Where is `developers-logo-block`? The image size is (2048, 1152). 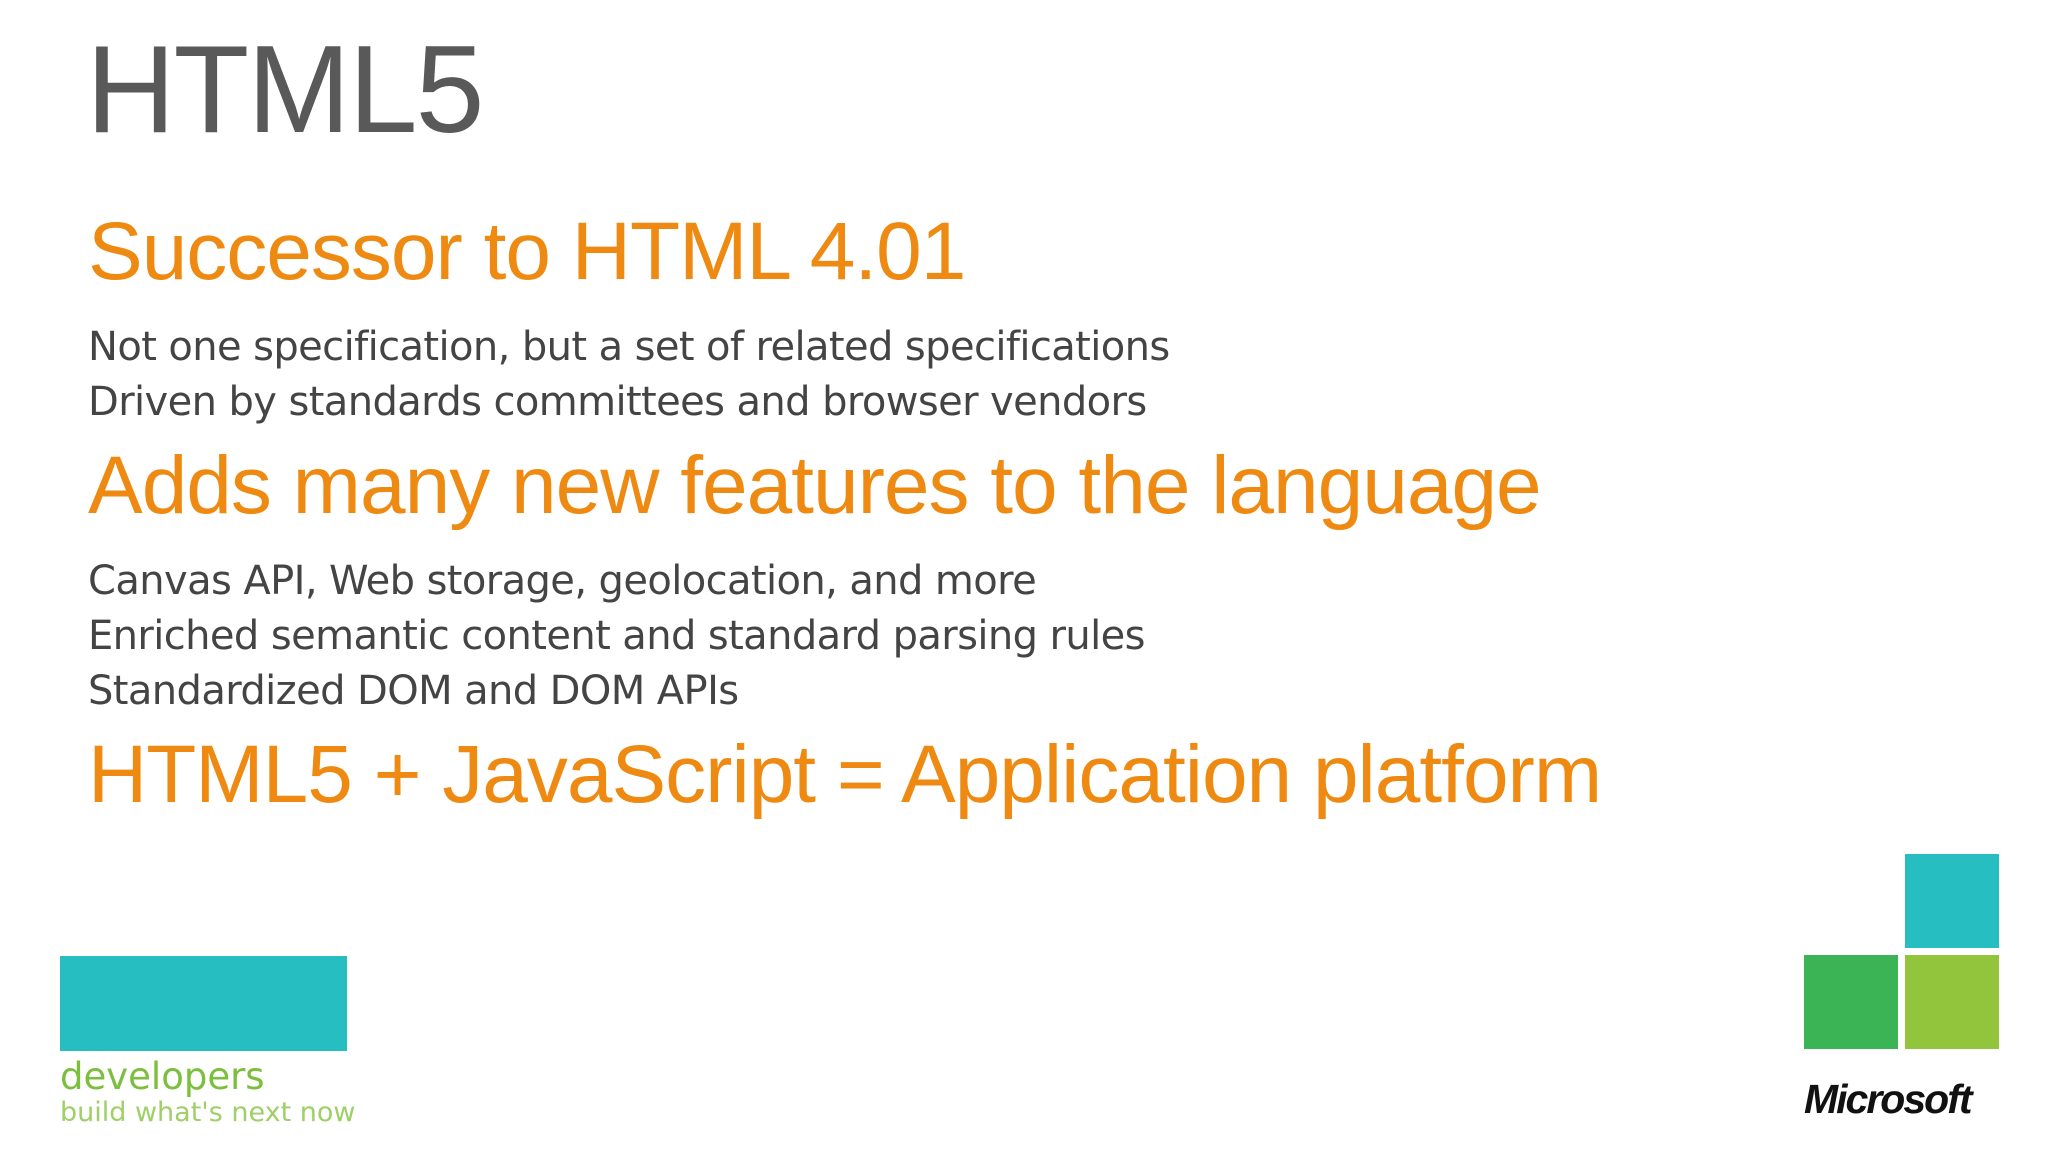
developers-logo-block is located at coordinates (203, 1003).